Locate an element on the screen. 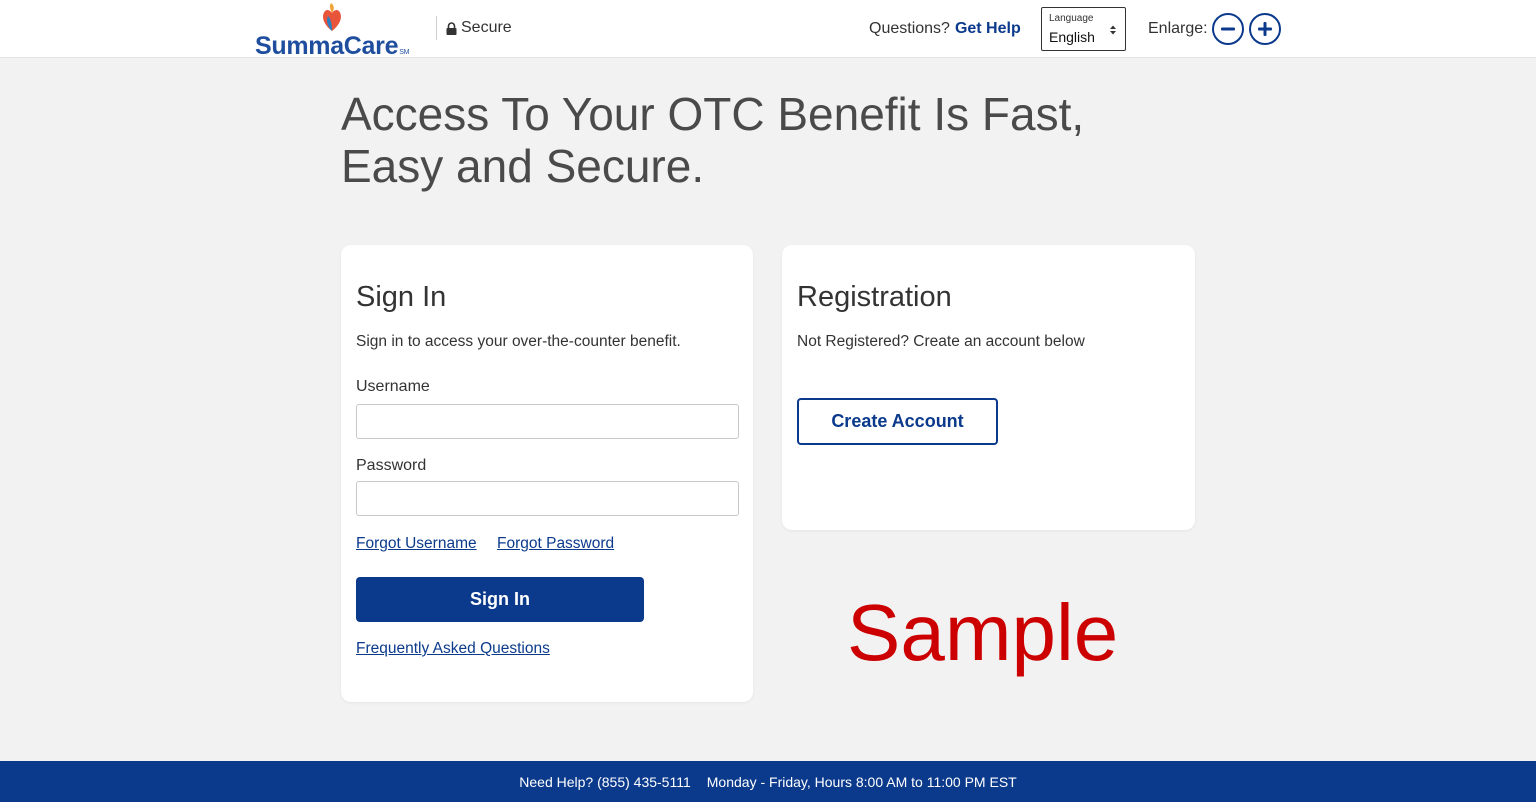 The image size is (1536, 802). summacare-logo: SummaCareSM is located at coordinates (340, 31).